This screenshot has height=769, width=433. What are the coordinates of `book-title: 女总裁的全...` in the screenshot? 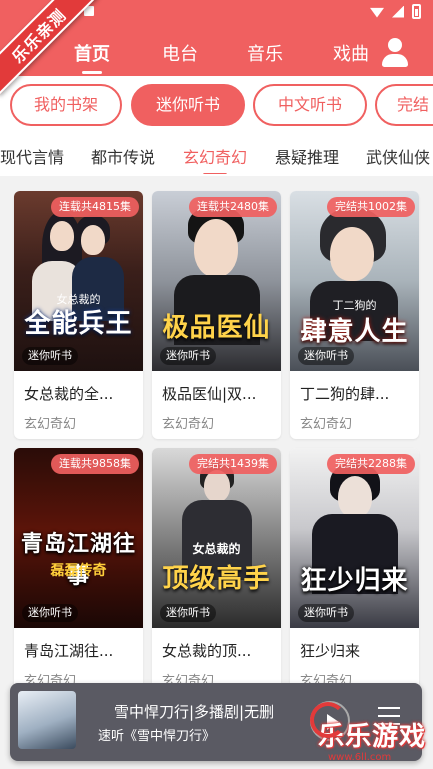 It's located at (69, 394).